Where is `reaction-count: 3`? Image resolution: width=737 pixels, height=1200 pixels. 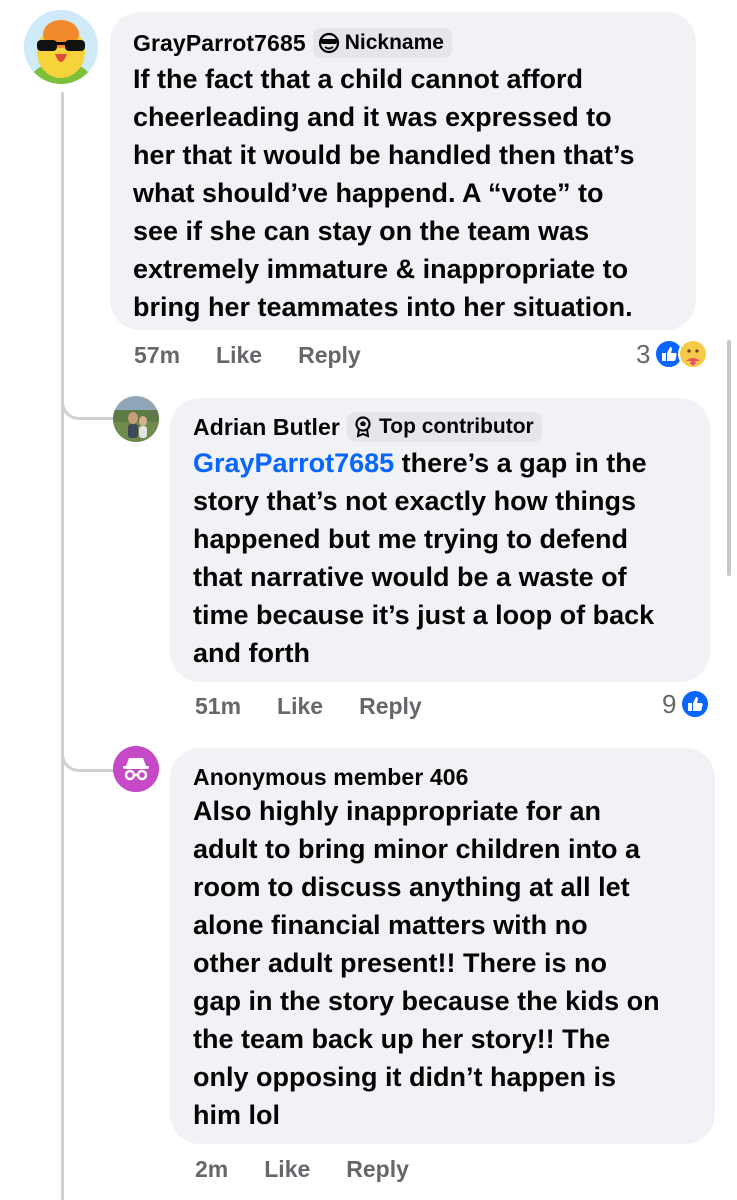
reaction-count: 3 is located at coordinates (643, 353).